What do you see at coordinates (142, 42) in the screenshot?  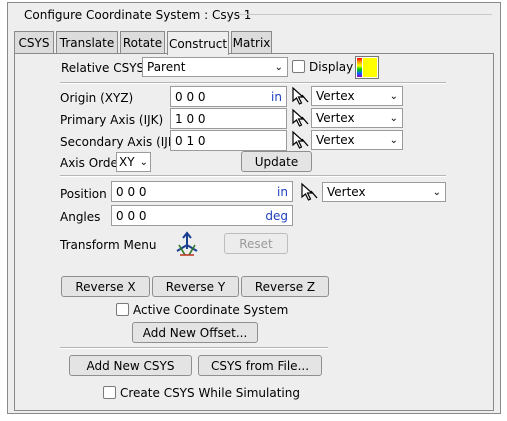 I see `tab-rotate: Rotate` at bounding box center [142, 42].